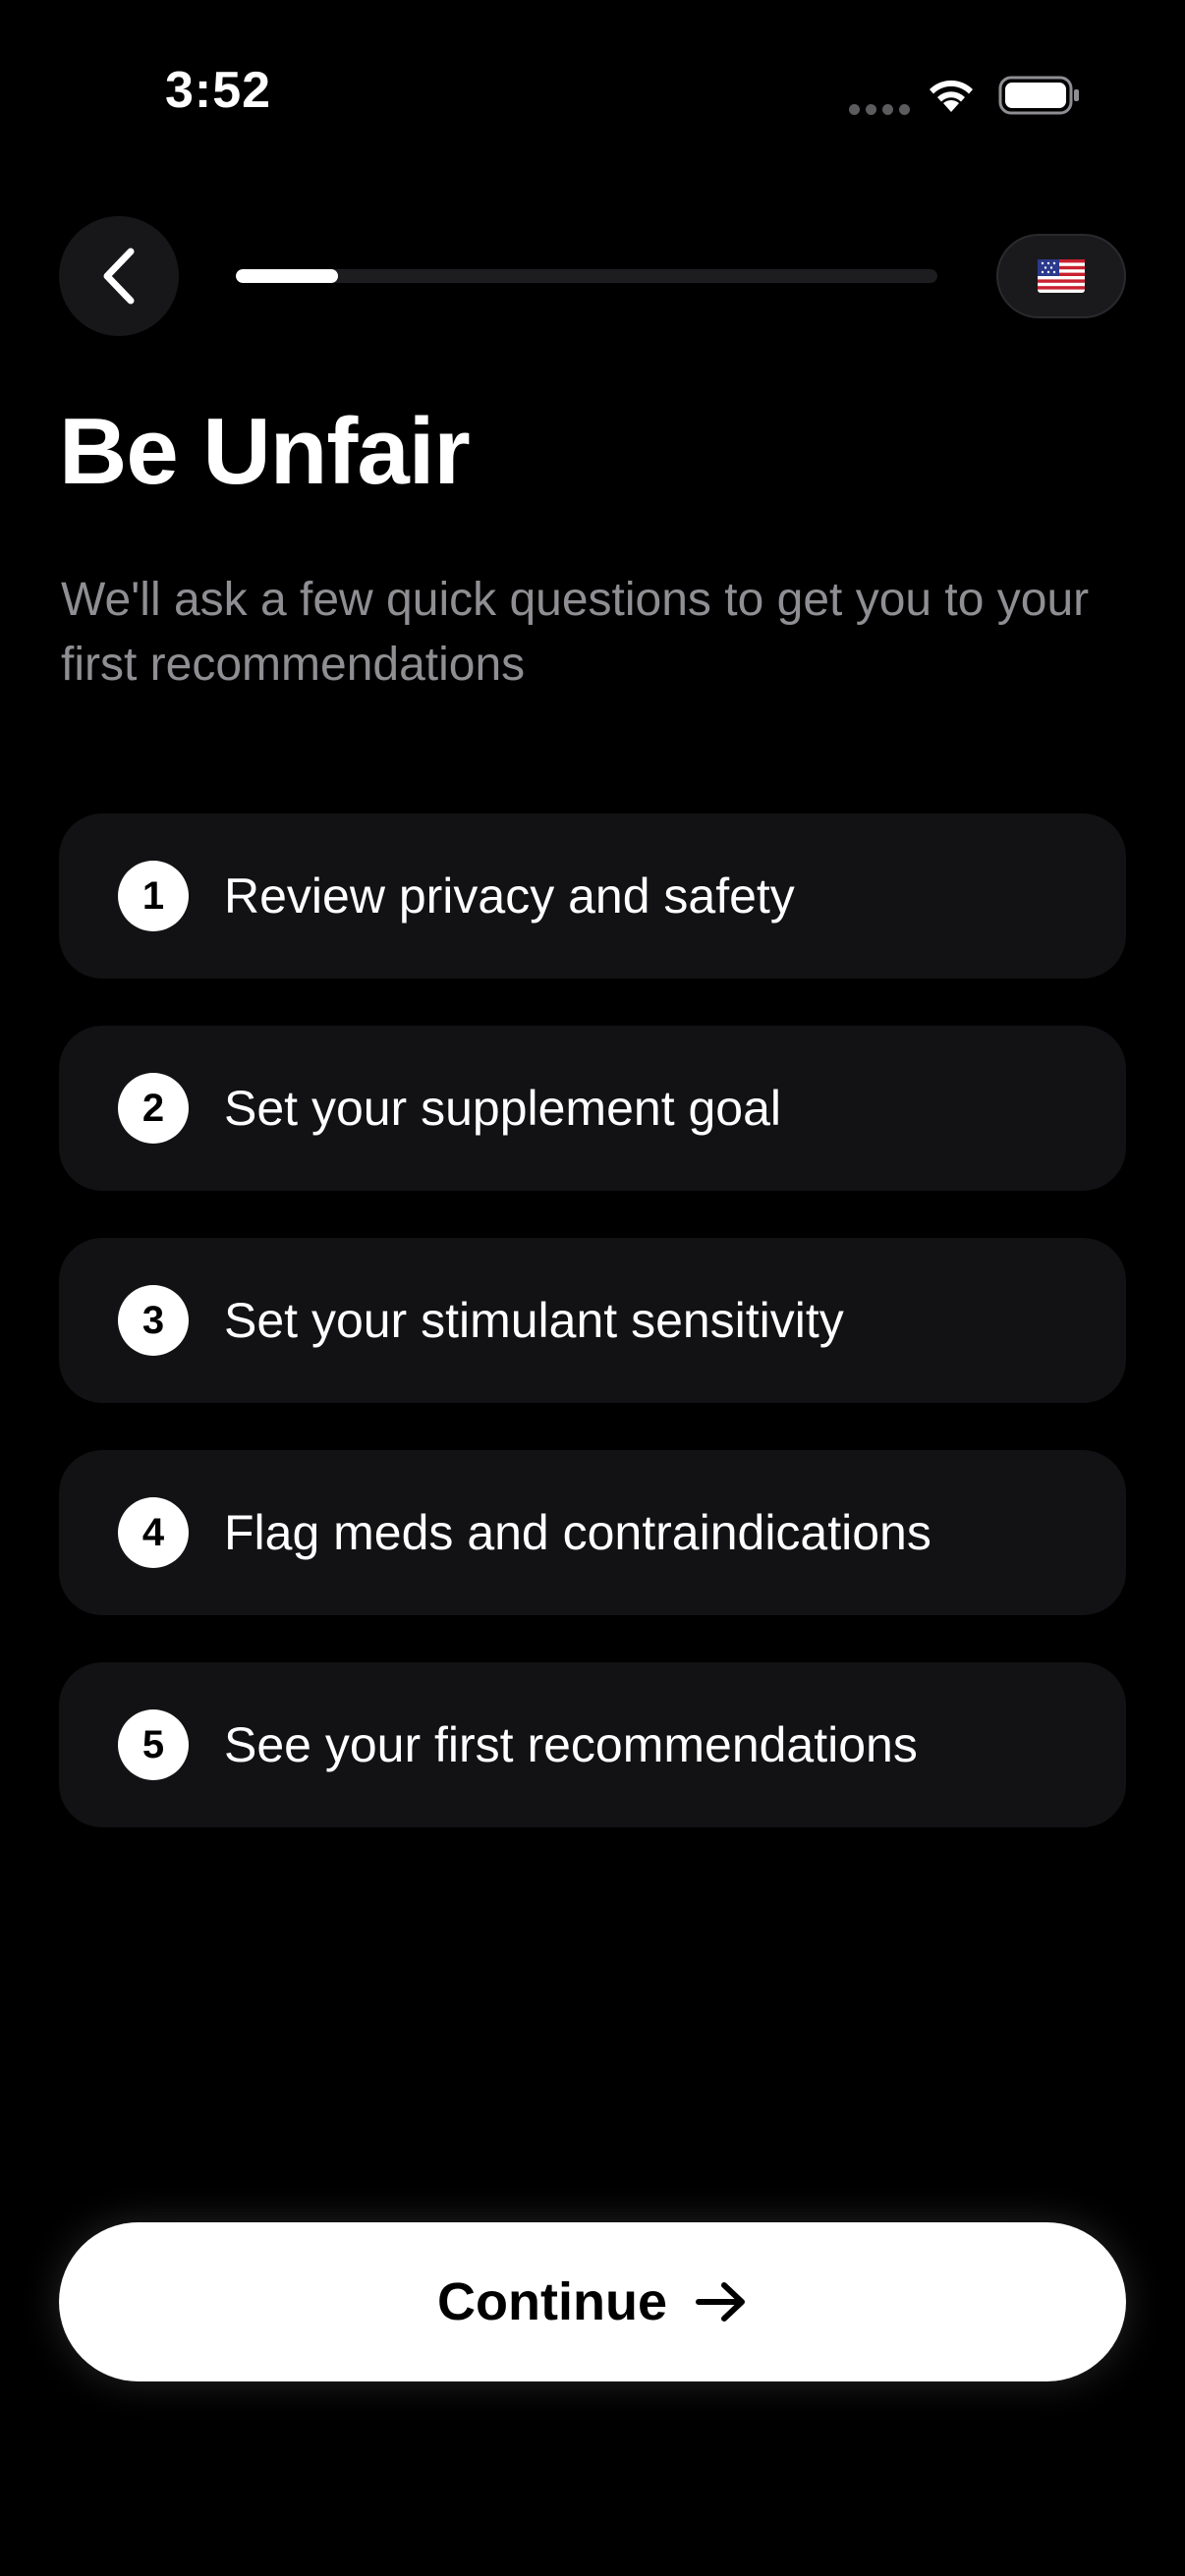 This screenshot has height=2576, width=1185. What do you see at coordinates (720, 2302) in the screenshot?
I see `arrow-right-icon` at bounding box center [720, 2302].